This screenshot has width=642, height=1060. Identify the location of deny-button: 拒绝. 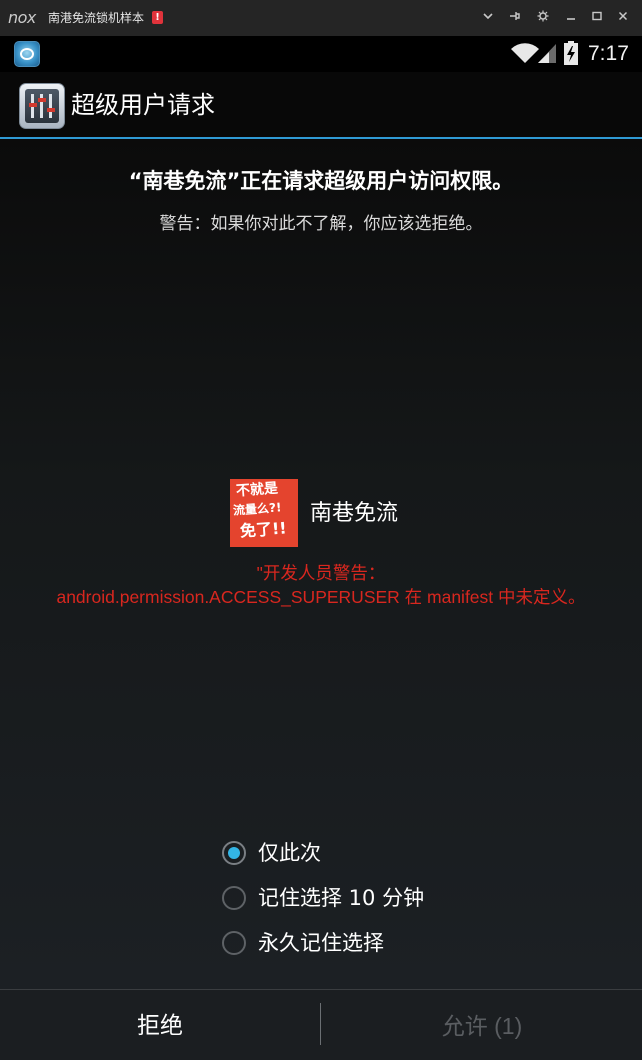
(160, 1025).